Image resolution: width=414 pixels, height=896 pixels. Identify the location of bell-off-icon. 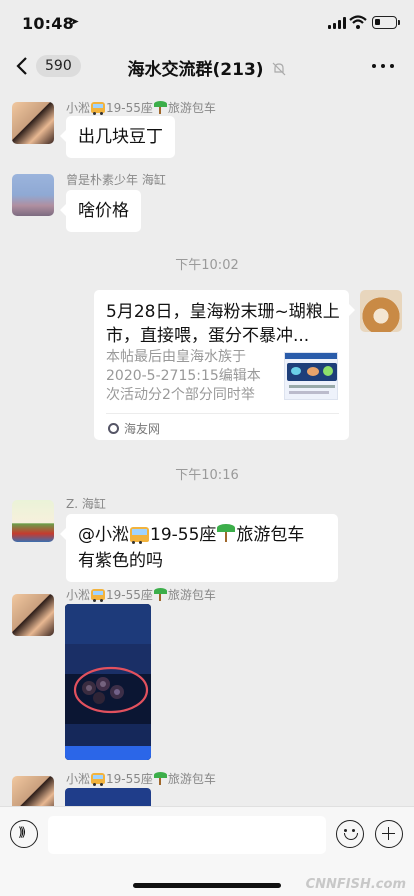
(279, 69).